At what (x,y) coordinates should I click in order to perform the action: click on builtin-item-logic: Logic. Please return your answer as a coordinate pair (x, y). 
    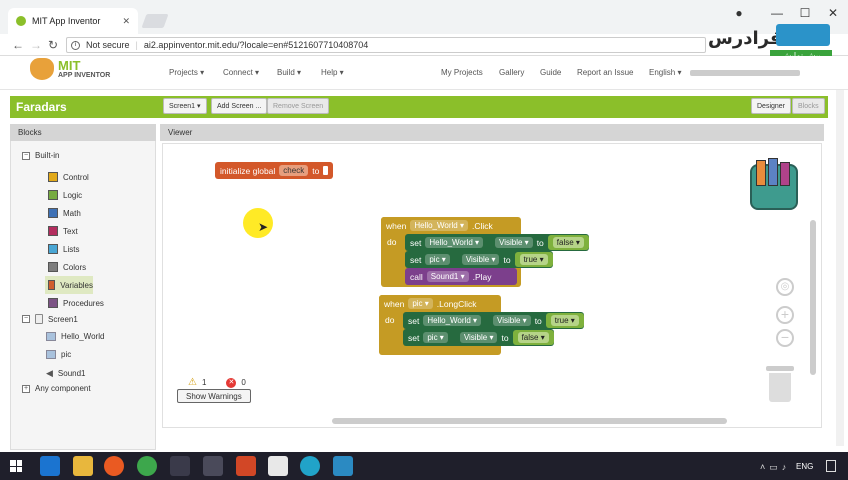
    Looking at the image, I should click on (76, 195).